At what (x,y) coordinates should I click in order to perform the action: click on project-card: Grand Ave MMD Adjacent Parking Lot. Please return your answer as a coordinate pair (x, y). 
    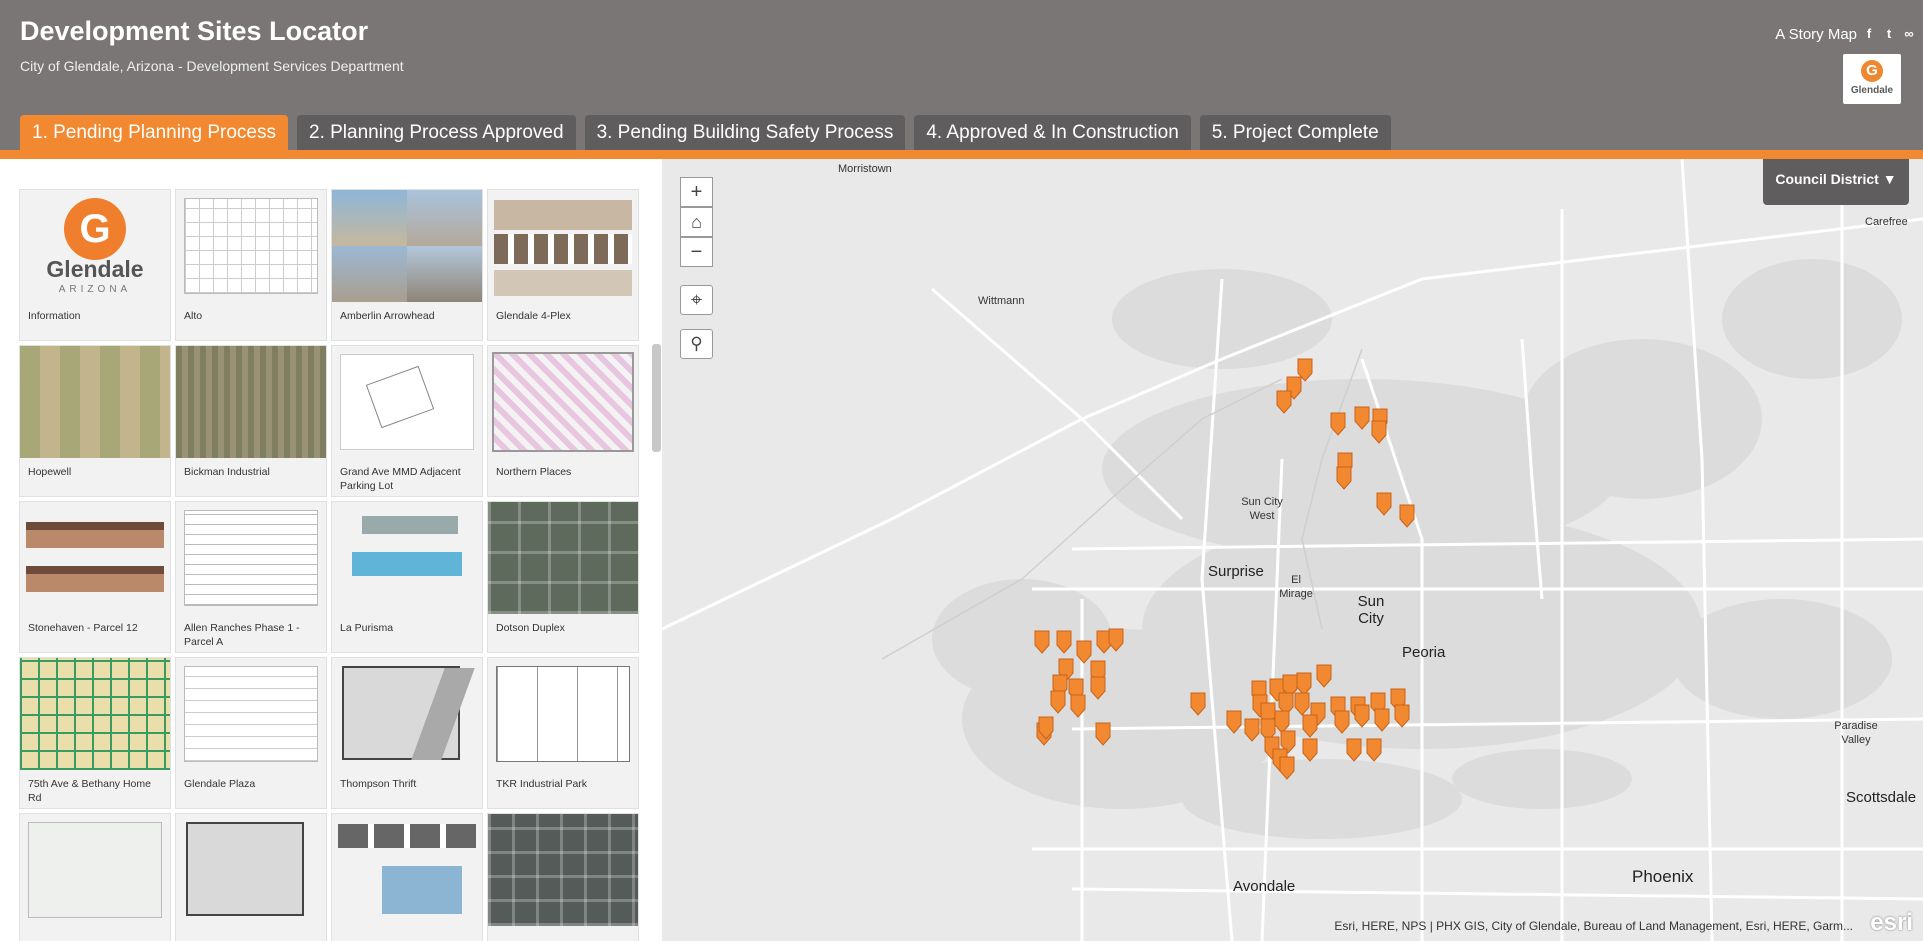
    Looking at the image, I should click on (407, 421).